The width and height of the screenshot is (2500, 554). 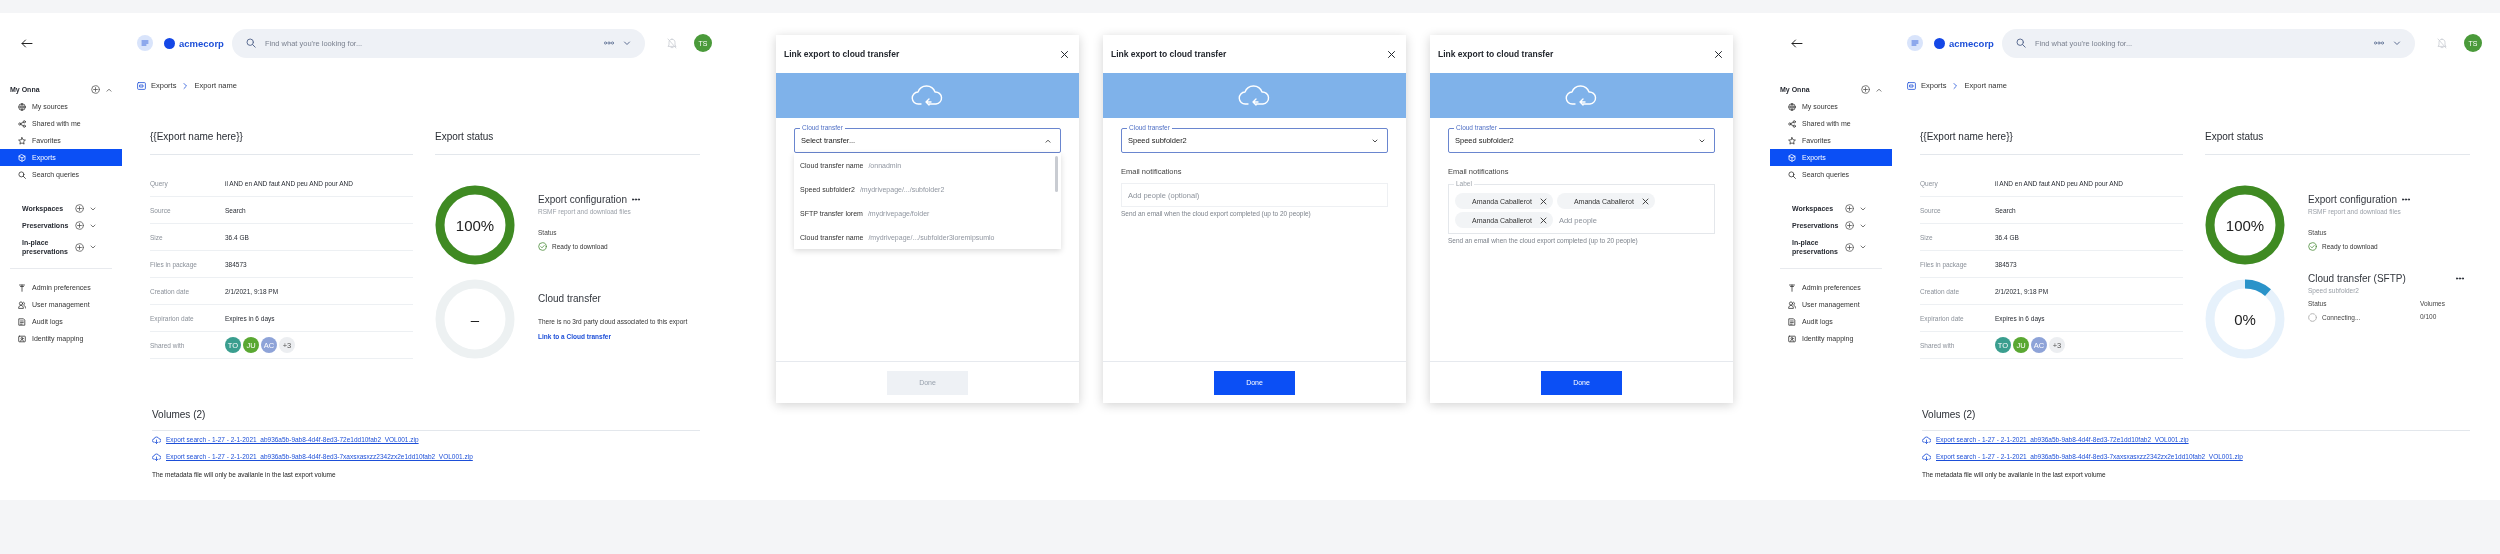 What do you see at coordinates (475, 319) in the screenshot?
I see `dash-label: –` at bounding box center [475, 319].